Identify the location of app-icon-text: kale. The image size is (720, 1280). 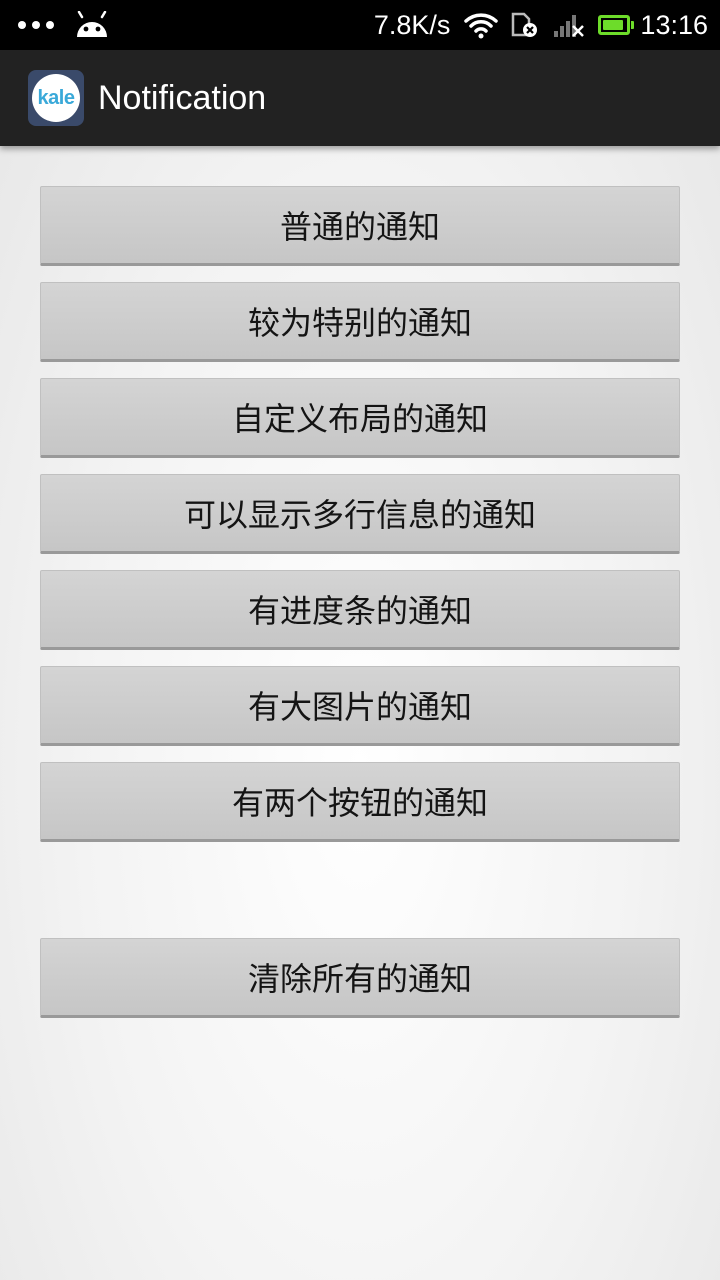
(56, 98).